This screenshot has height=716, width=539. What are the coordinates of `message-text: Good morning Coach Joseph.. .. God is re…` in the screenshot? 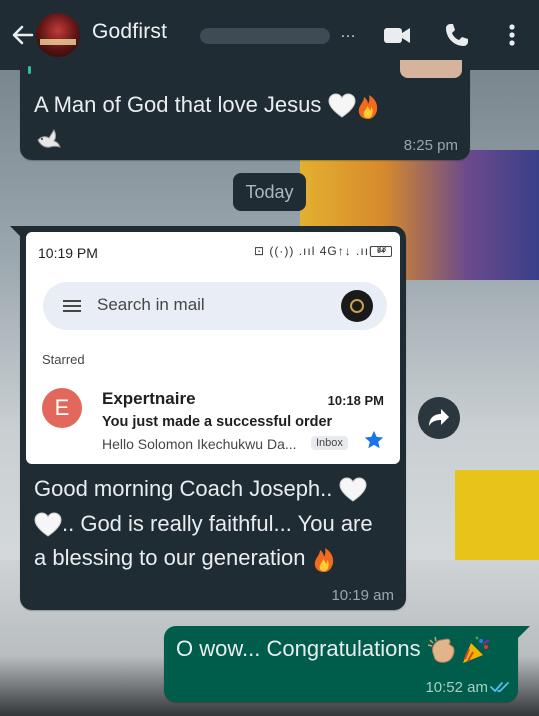 It's located at (214, 524).